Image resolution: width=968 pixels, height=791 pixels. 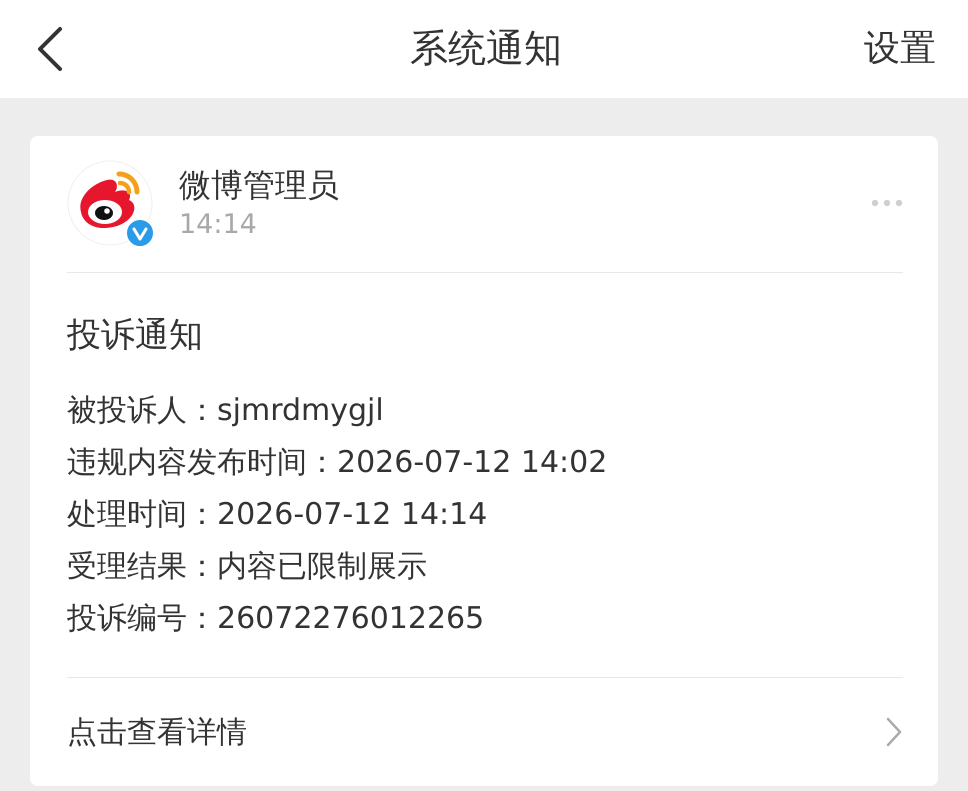 I want to click on field-label: 违规内容发布时间：, so click(x=202, y=462).